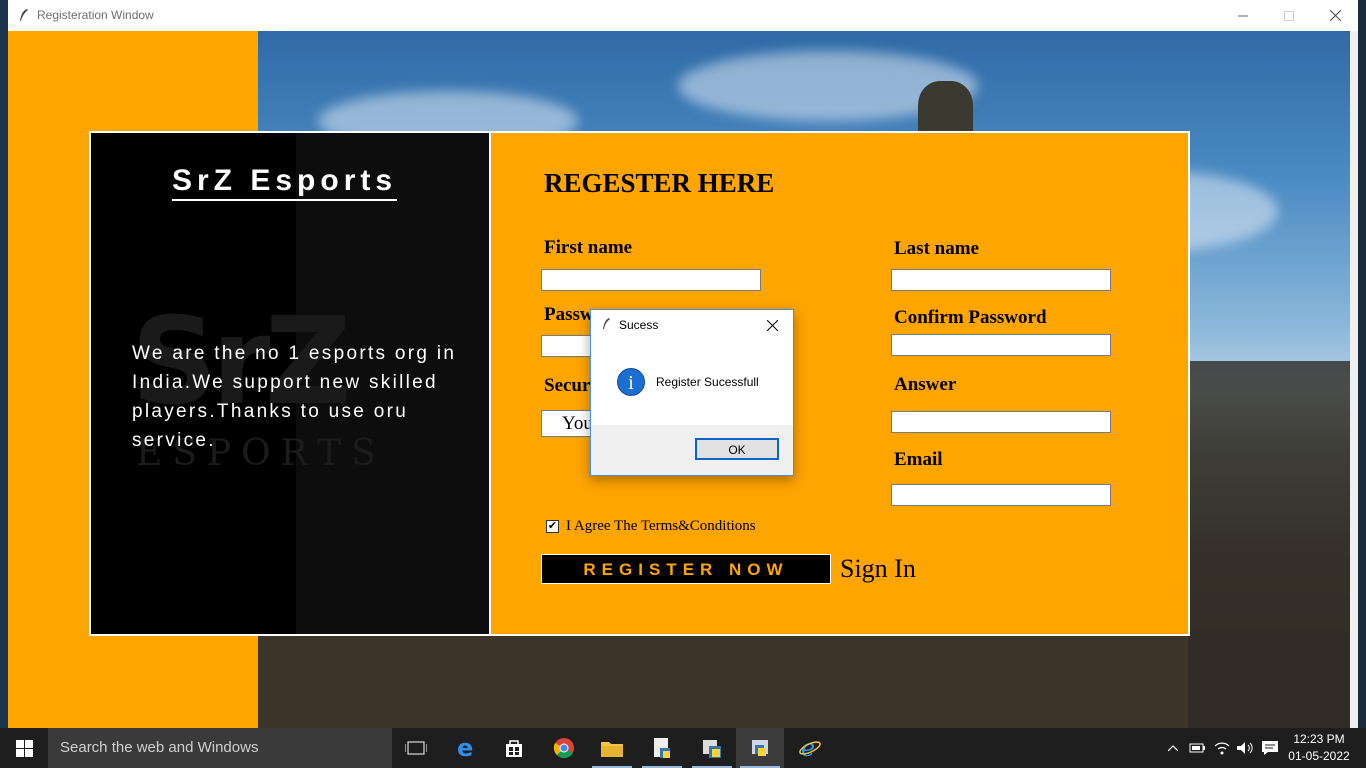  I want to click on battery-button, so click(1197, 748).